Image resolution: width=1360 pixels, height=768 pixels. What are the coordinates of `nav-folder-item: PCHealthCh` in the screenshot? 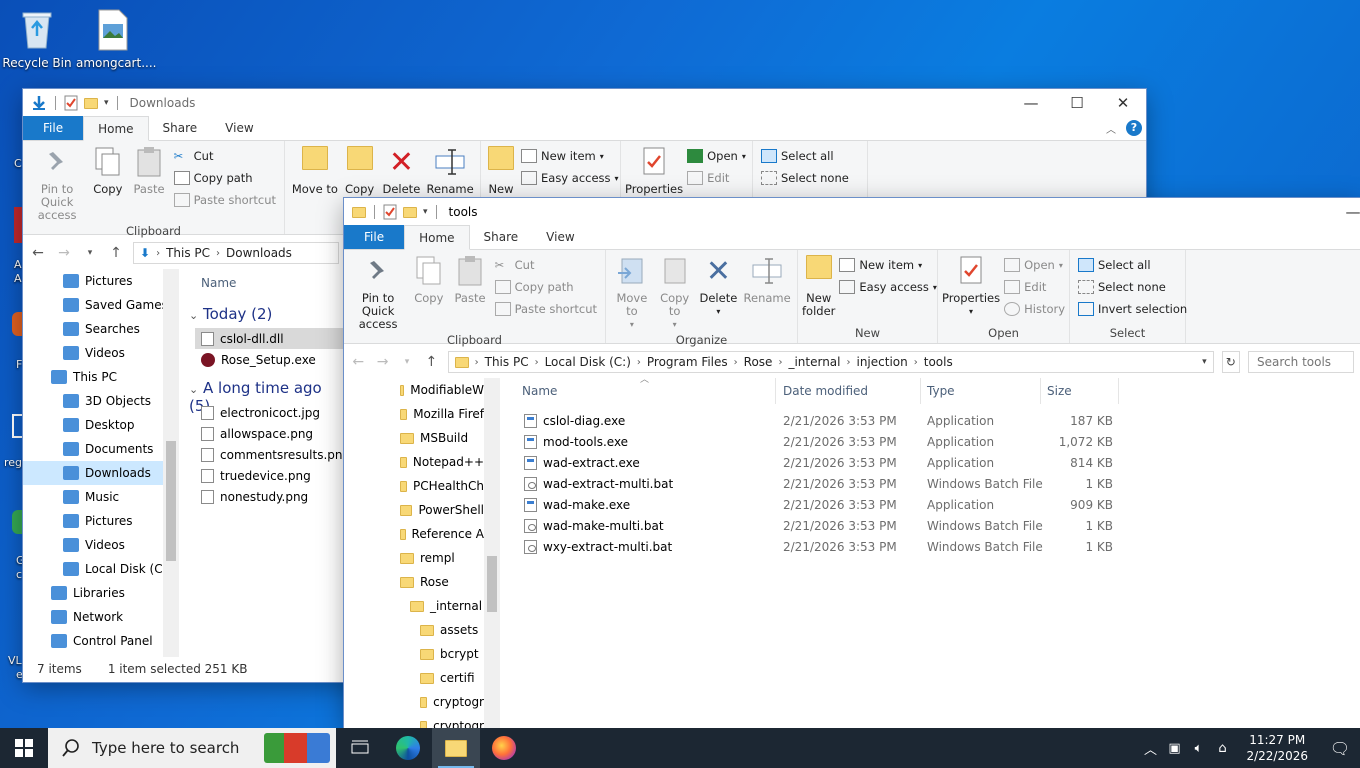 It's located at (442, 486).